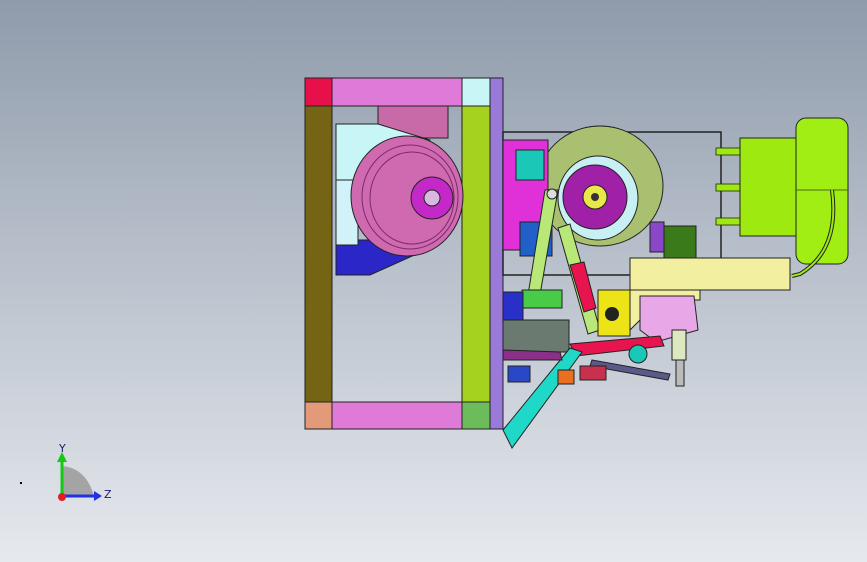 This screenshot has width=867, height=562. I want to click on frame-right-post, so click(476, 254).